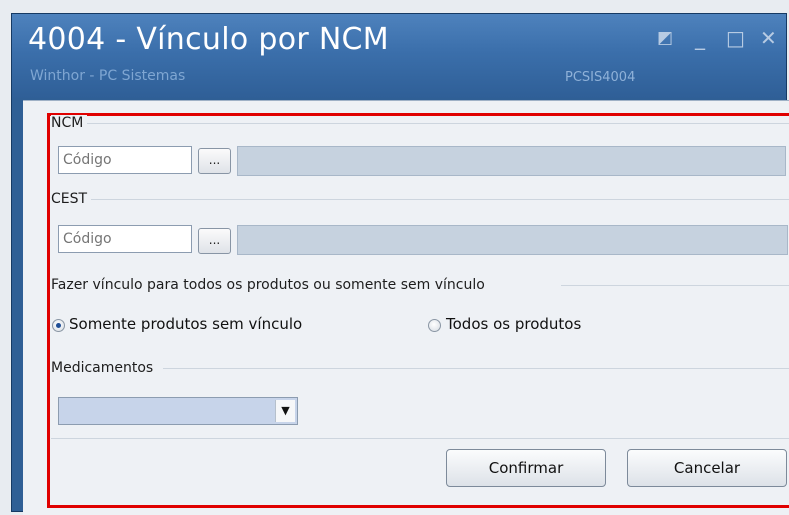  Describe the element at coordinates (185, 324) in the screenshot. I see `radio-sem-vinculo-label: Somente produtos sem vínculo` at that location.